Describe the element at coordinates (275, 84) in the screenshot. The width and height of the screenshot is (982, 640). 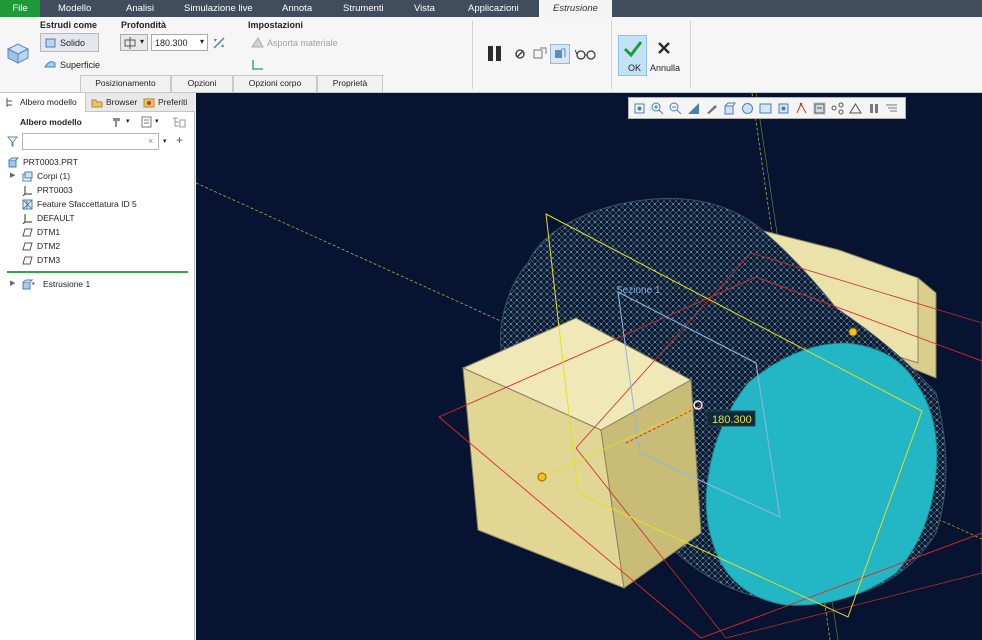
I see `tab-opzioni-corpo: Opzioni corpo` at that location.